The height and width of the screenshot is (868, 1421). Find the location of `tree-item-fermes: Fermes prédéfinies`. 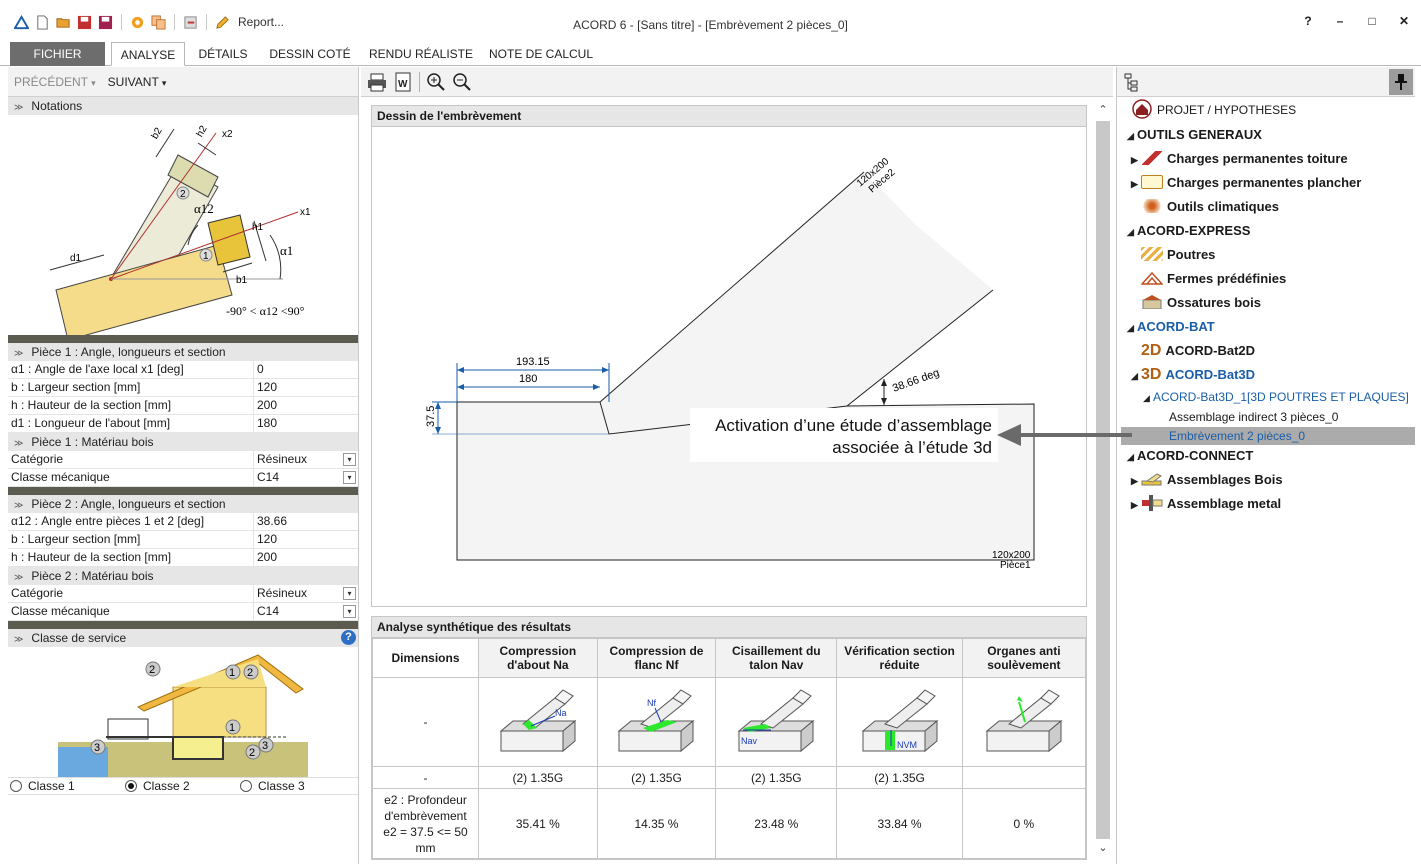

tree-item-fermes: Fermes prédéfinies is located at coordinates (1213, 279).